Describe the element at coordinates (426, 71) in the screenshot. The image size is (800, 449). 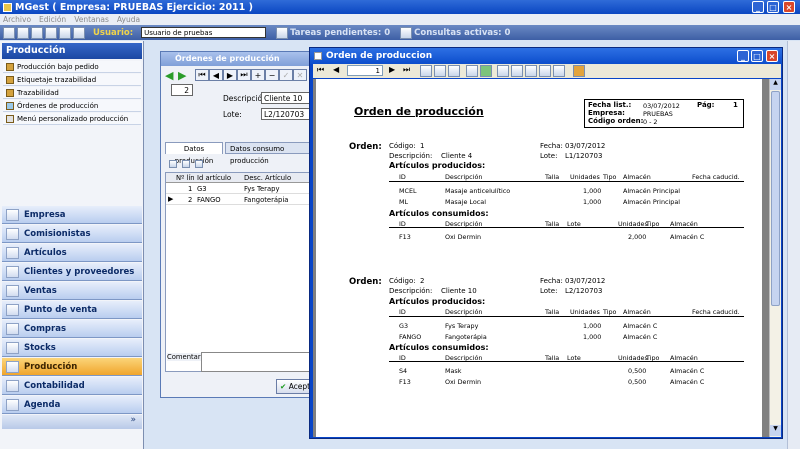
I see `print-icon` at that location.